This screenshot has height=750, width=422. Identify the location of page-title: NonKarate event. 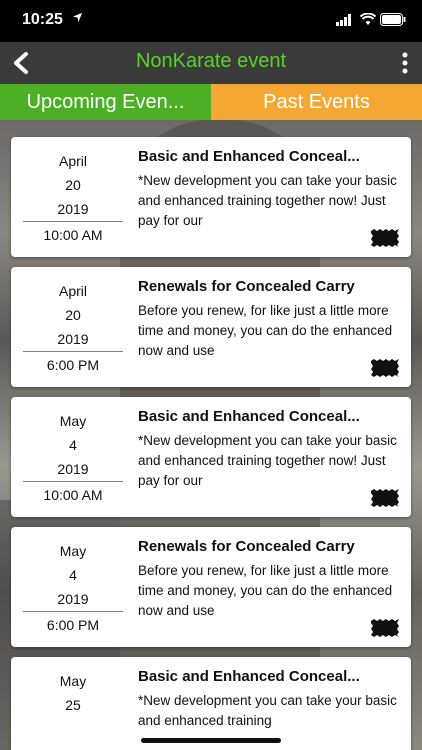
(211, 61).